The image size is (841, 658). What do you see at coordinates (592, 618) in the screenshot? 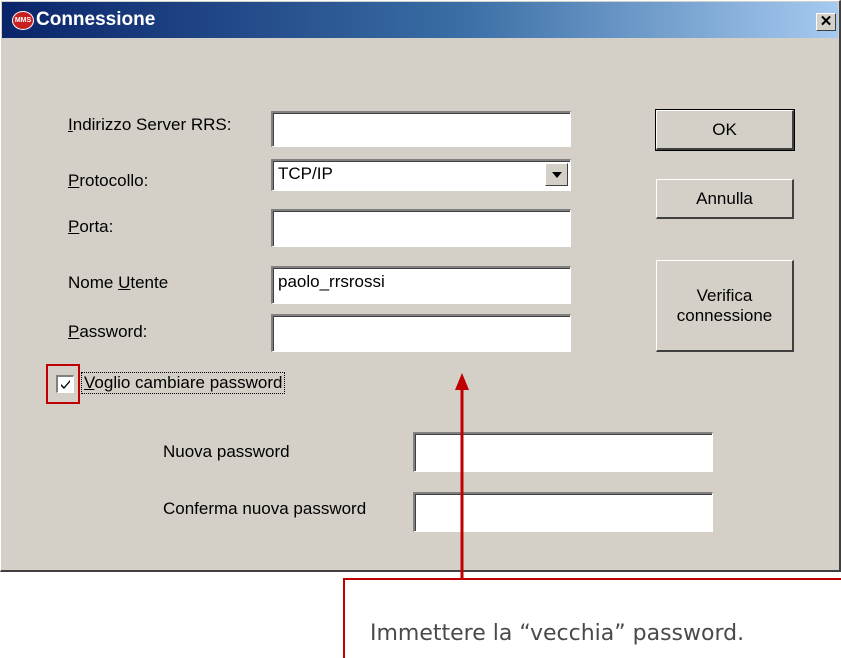
I see `callout-box` at bounding box center [592, 618].